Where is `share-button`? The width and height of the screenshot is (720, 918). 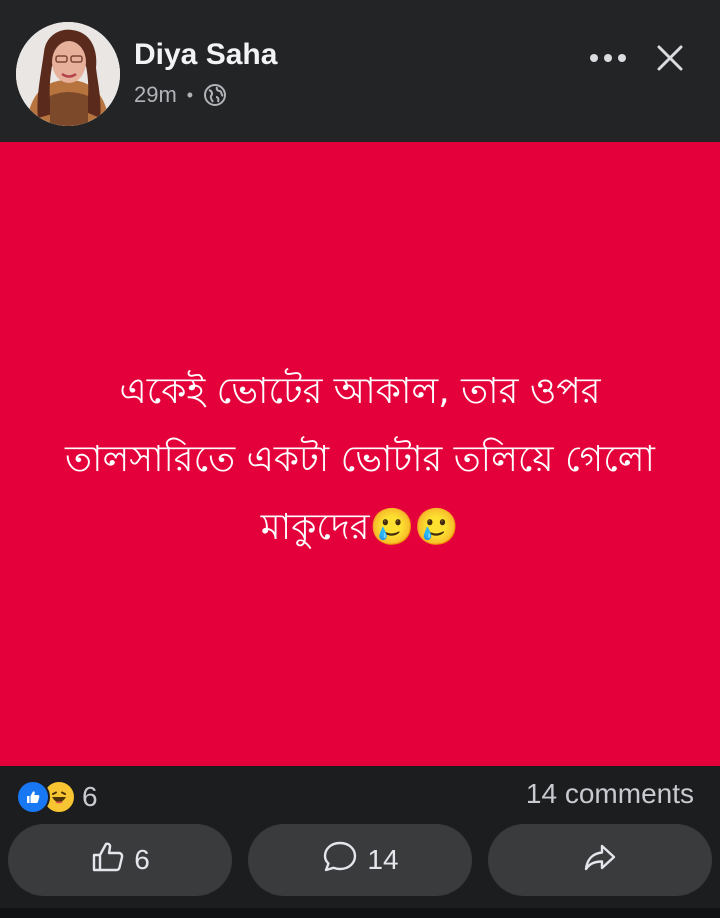 share-button is located at coordinates (600, 860).